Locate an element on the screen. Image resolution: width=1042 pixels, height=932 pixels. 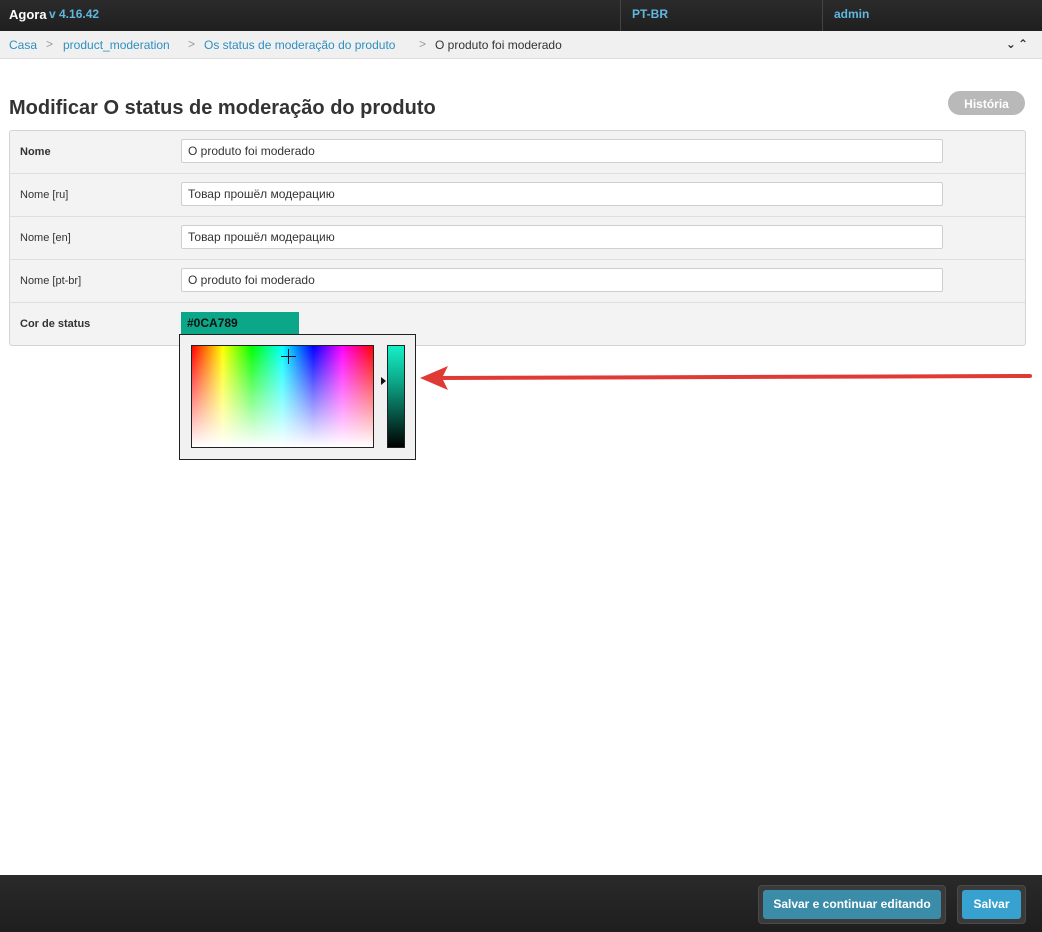
form-row-name-pt-br: Nome [pt-br] is located at coordinates (517, 281).